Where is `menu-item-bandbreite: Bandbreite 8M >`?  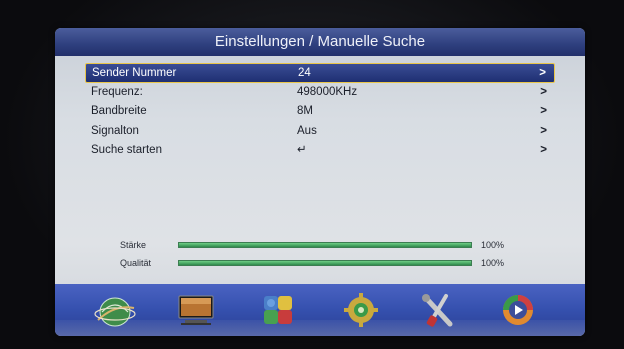
menu-item-bandbreite: Bandbreite 8M > is located at coordinates (320, 112).